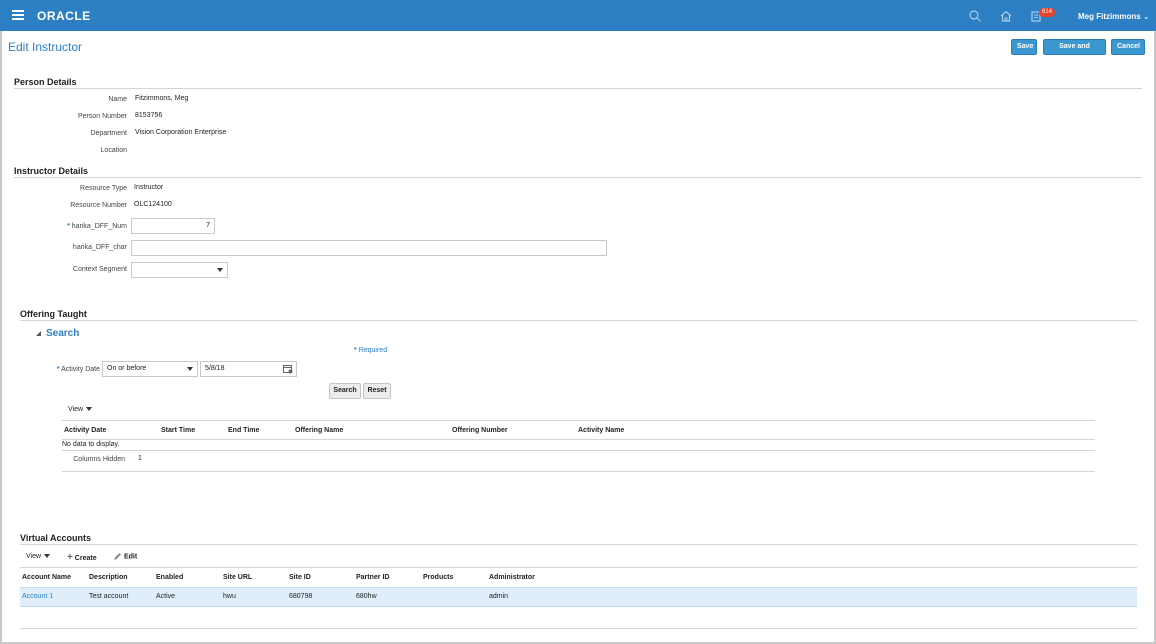  What do you see at coordinates (56, 538) in the screenshot?
I see `virtual-accounts-title: Virtual Accounts` at bounding box center [56, 538].